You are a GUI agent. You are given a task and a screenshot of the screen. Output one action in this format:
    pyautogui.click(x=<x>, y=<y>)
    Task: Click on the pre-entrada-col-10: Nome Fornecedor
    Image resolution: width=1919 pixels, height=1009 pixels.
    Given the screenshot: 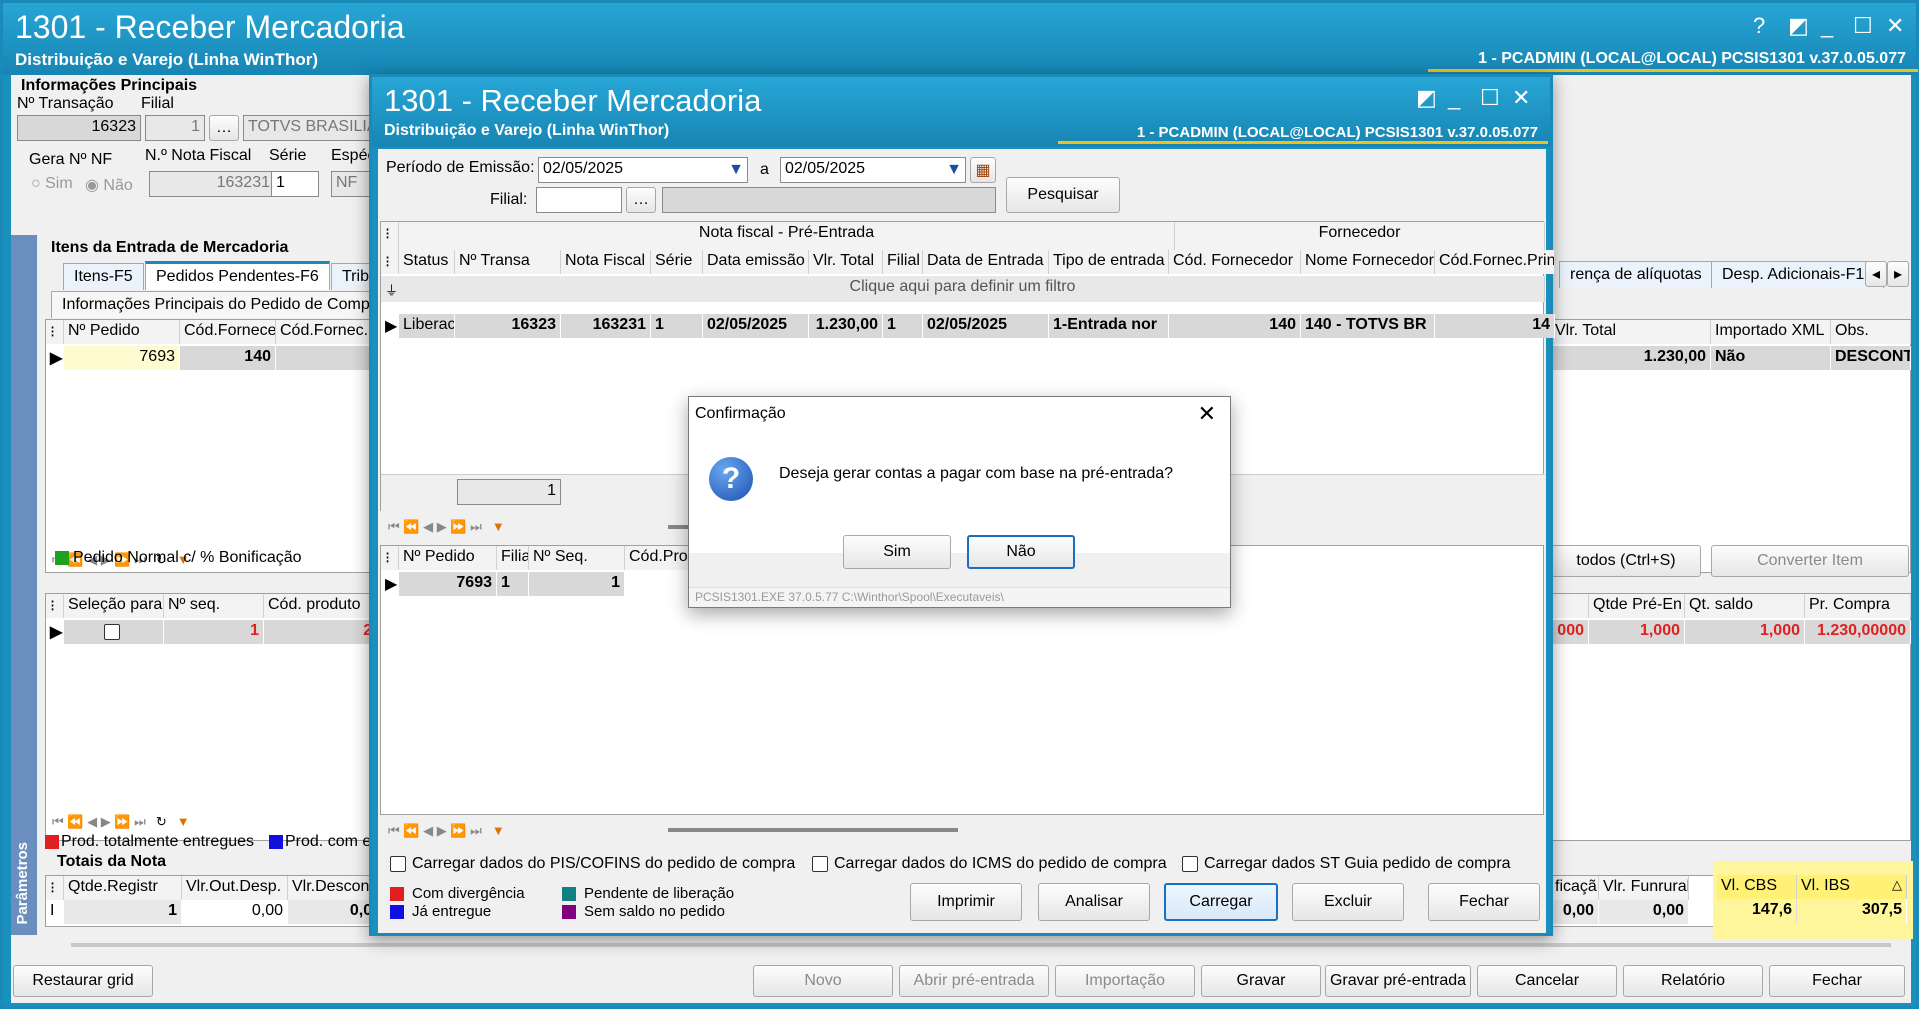 What is the action you would take?
    pyautogui.click(x=1368, y=262)
    